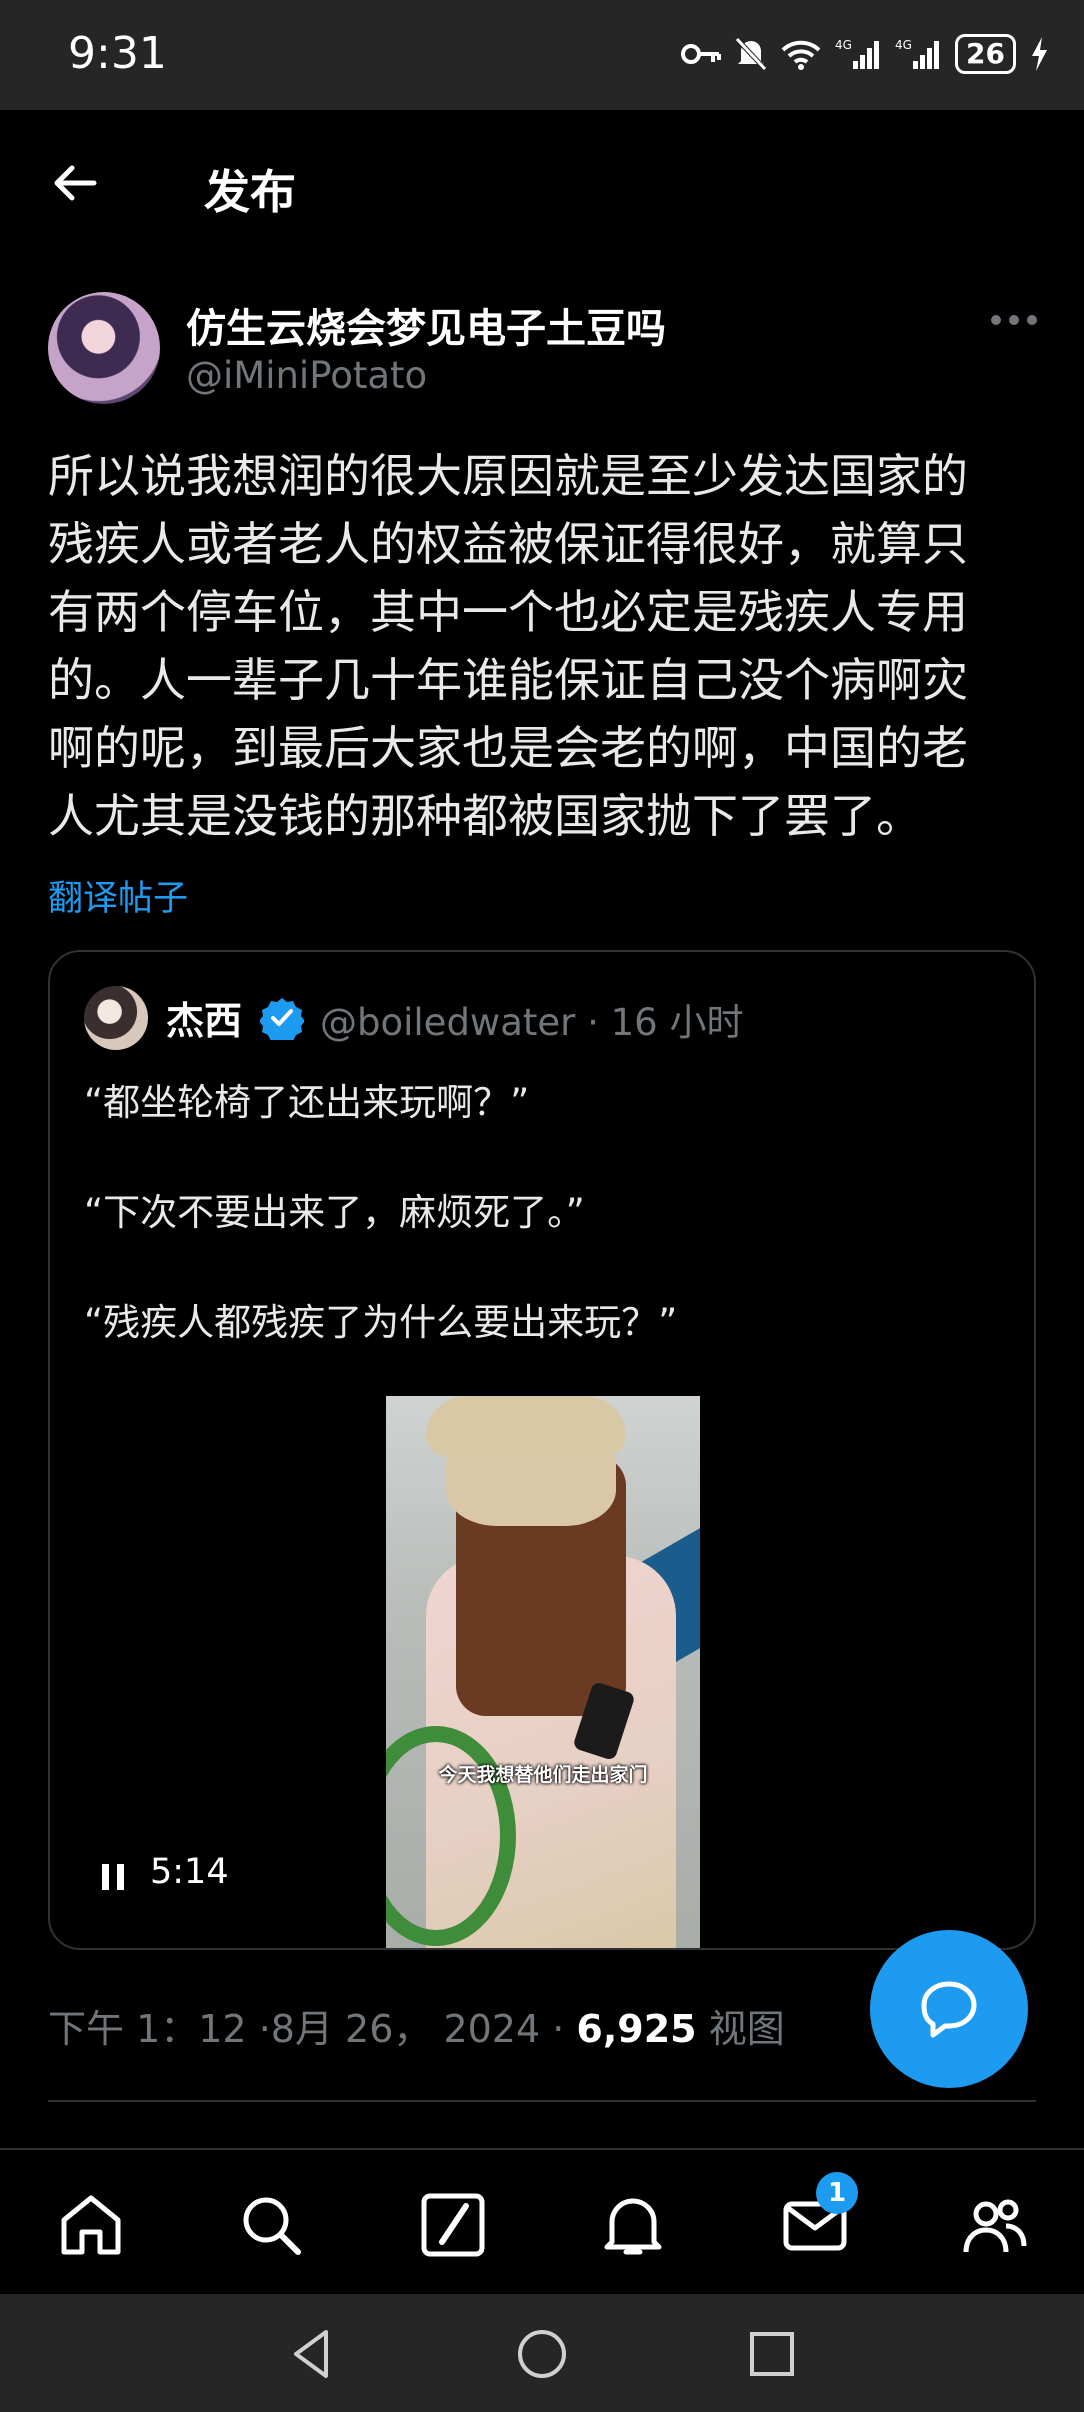 The width and height of the screenshot is (1084, 2412). I want to click on post-text-line: 人尤其是没钱的那种都被国家抛下了罢了。, so click(485, 816).